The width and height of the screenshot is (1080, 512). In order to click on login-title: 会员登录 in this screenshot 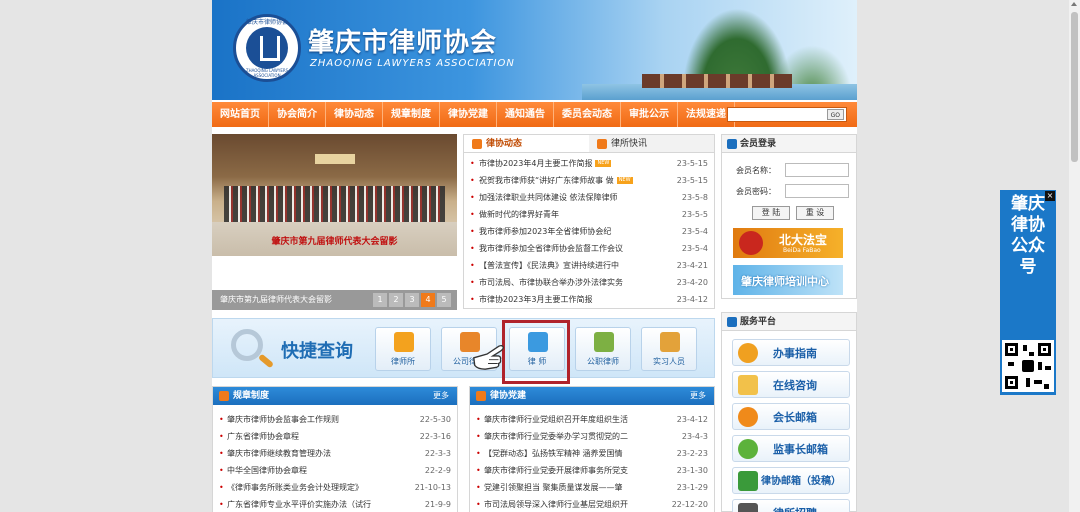, I will do `click(758, 144)`.